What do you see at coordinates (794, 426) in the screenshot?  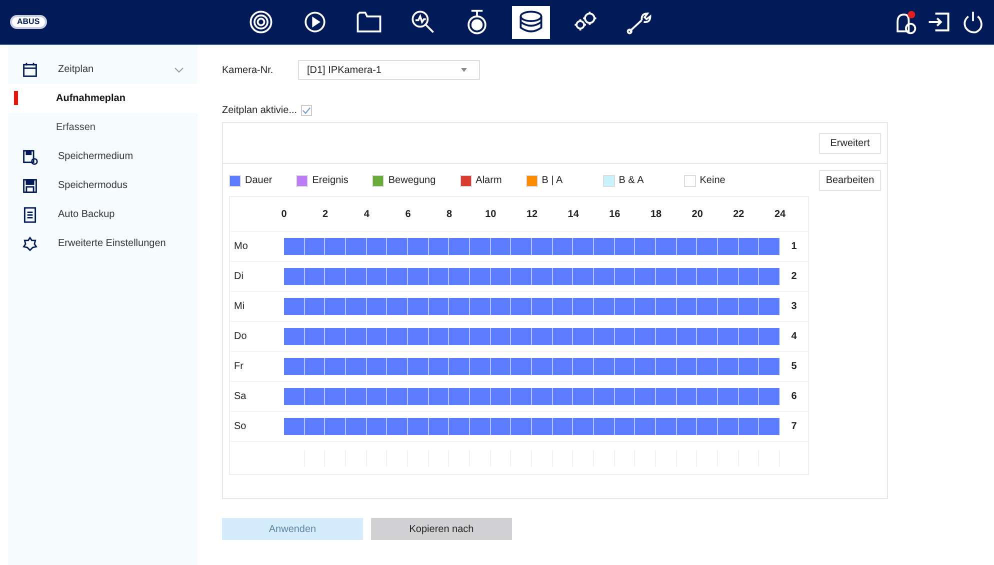 I see `day-number: 7` at bounding box center [794, 426].